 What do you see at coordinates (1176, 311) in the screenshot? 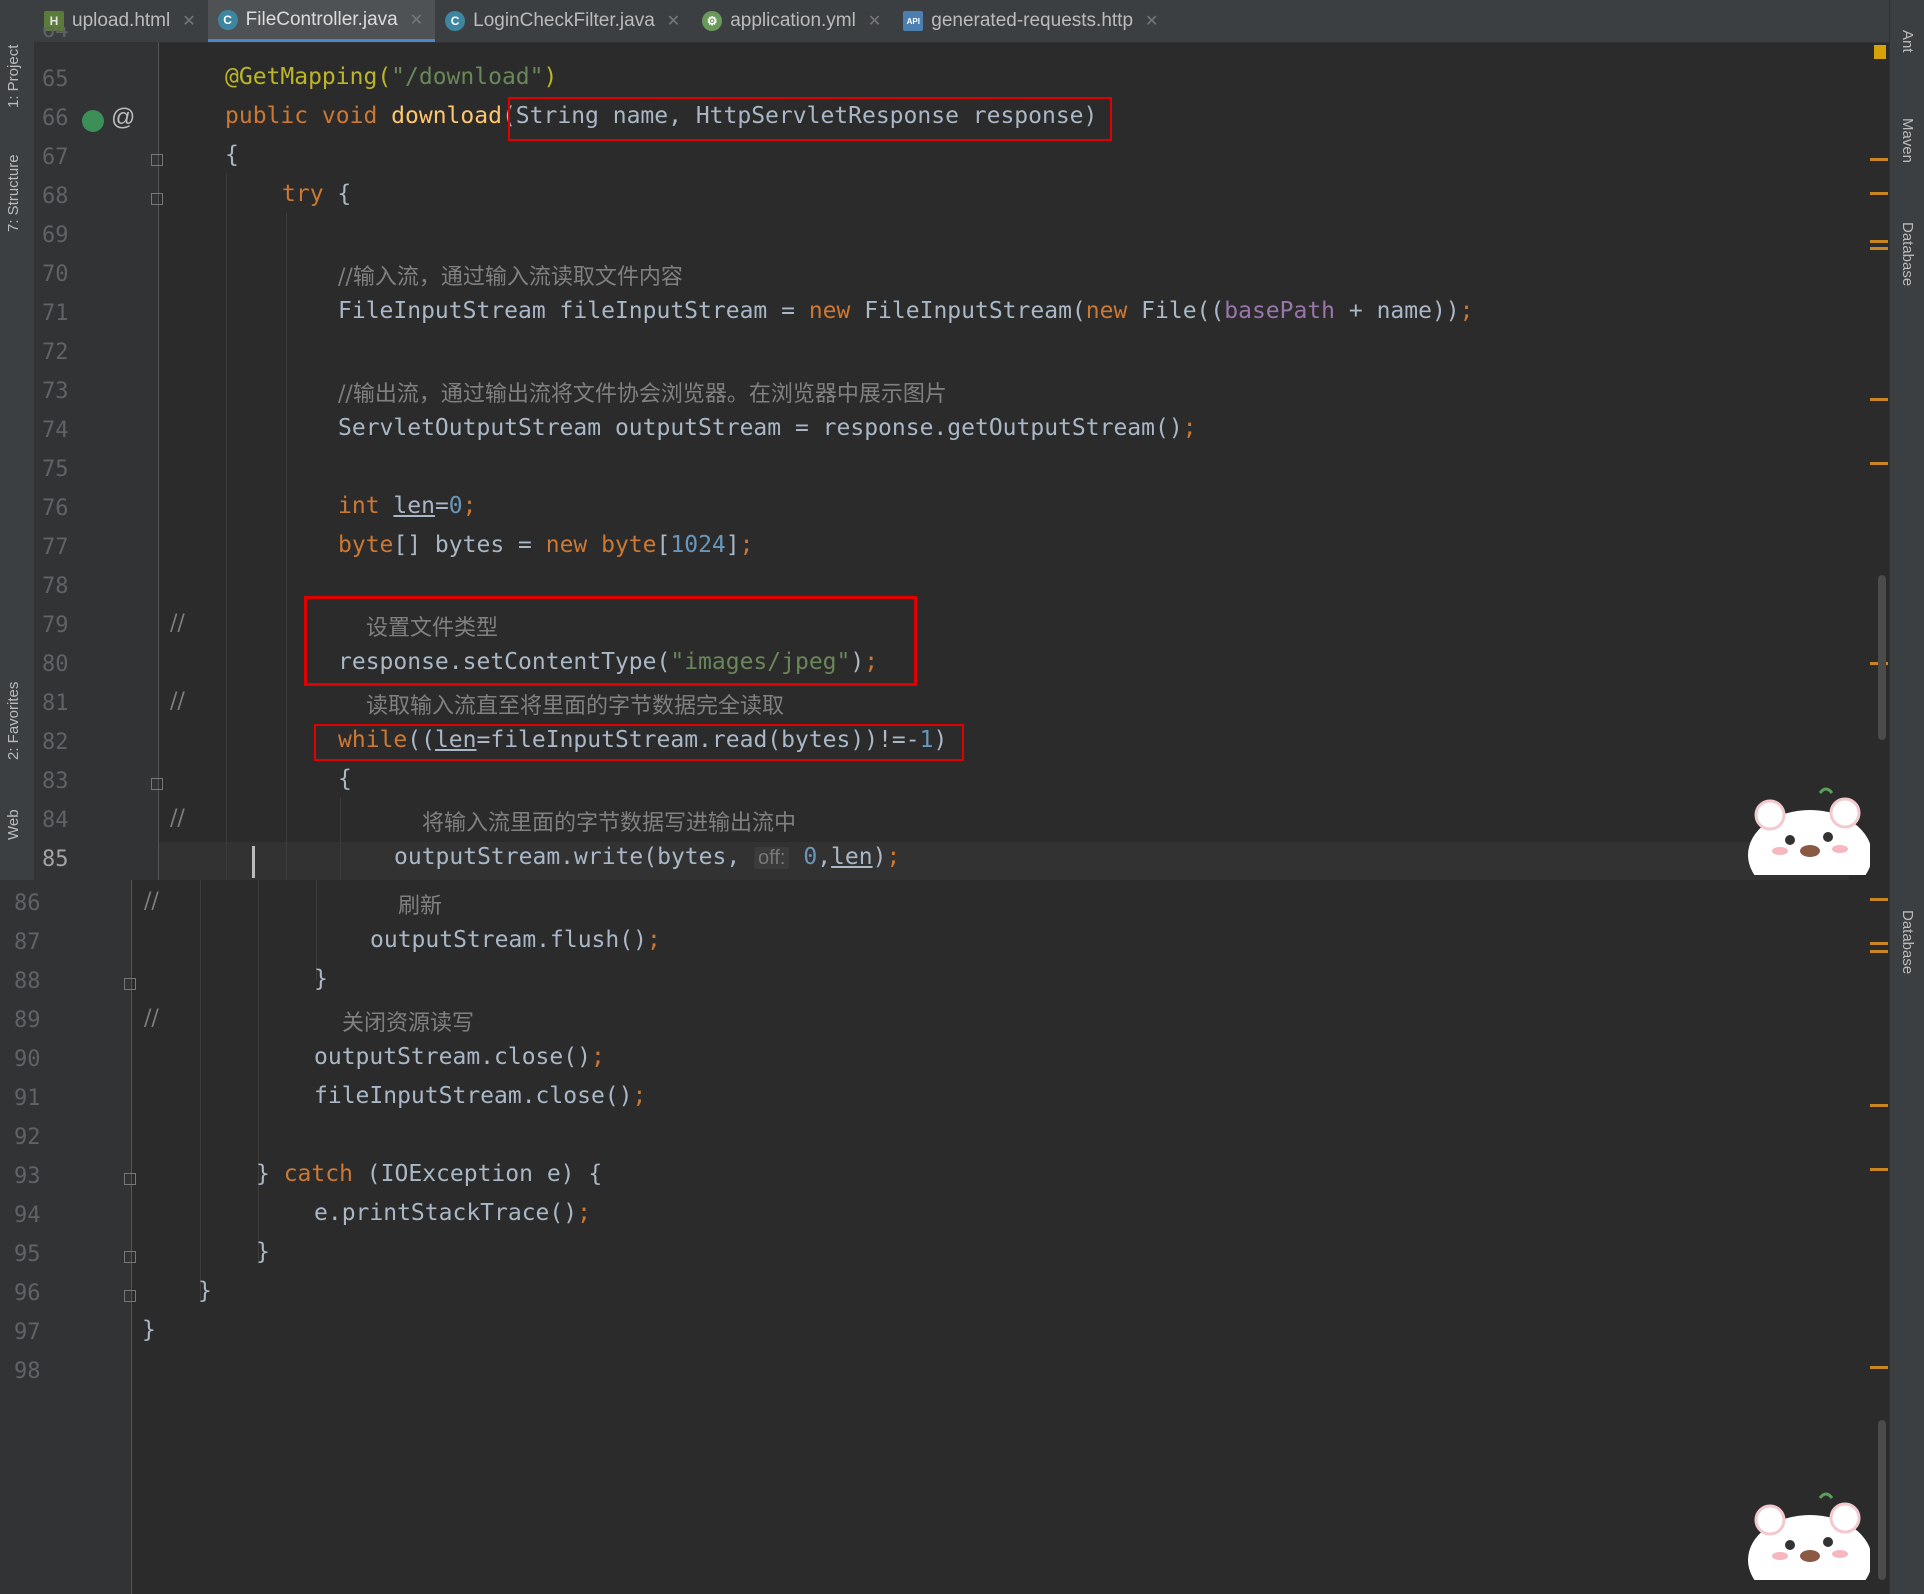
I see `code-token: File((` at bounding box center [1176, 311].